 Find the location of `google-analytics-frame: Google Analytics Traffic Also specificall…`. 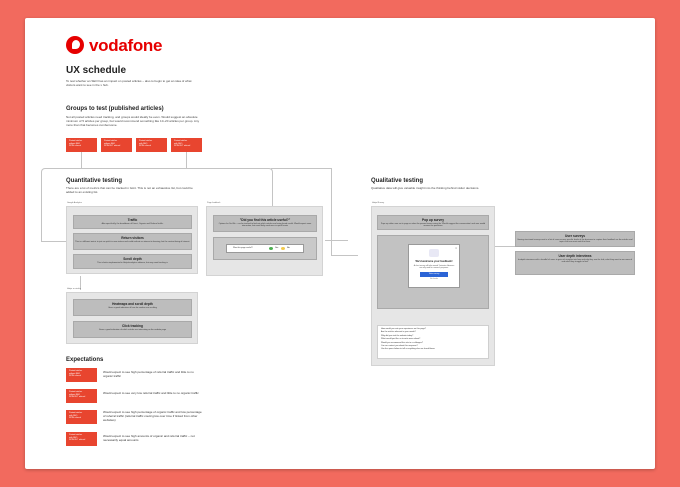

google-analytics-frame: Google Analytics Traffic Also specificall… is located at coordinates (132, 238).